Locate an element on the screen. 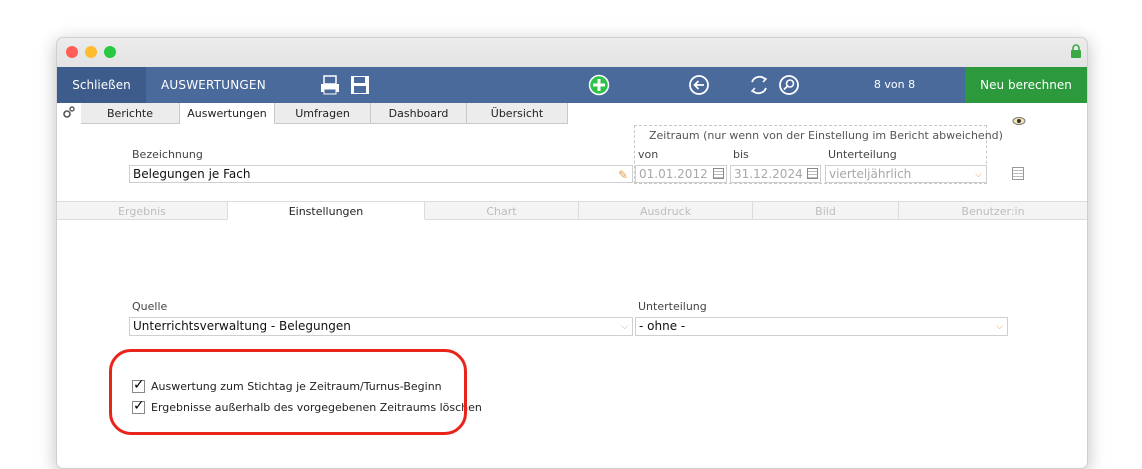 This screenshot has height=469, width=1142. add-icon is located at coordinates (599, 85).